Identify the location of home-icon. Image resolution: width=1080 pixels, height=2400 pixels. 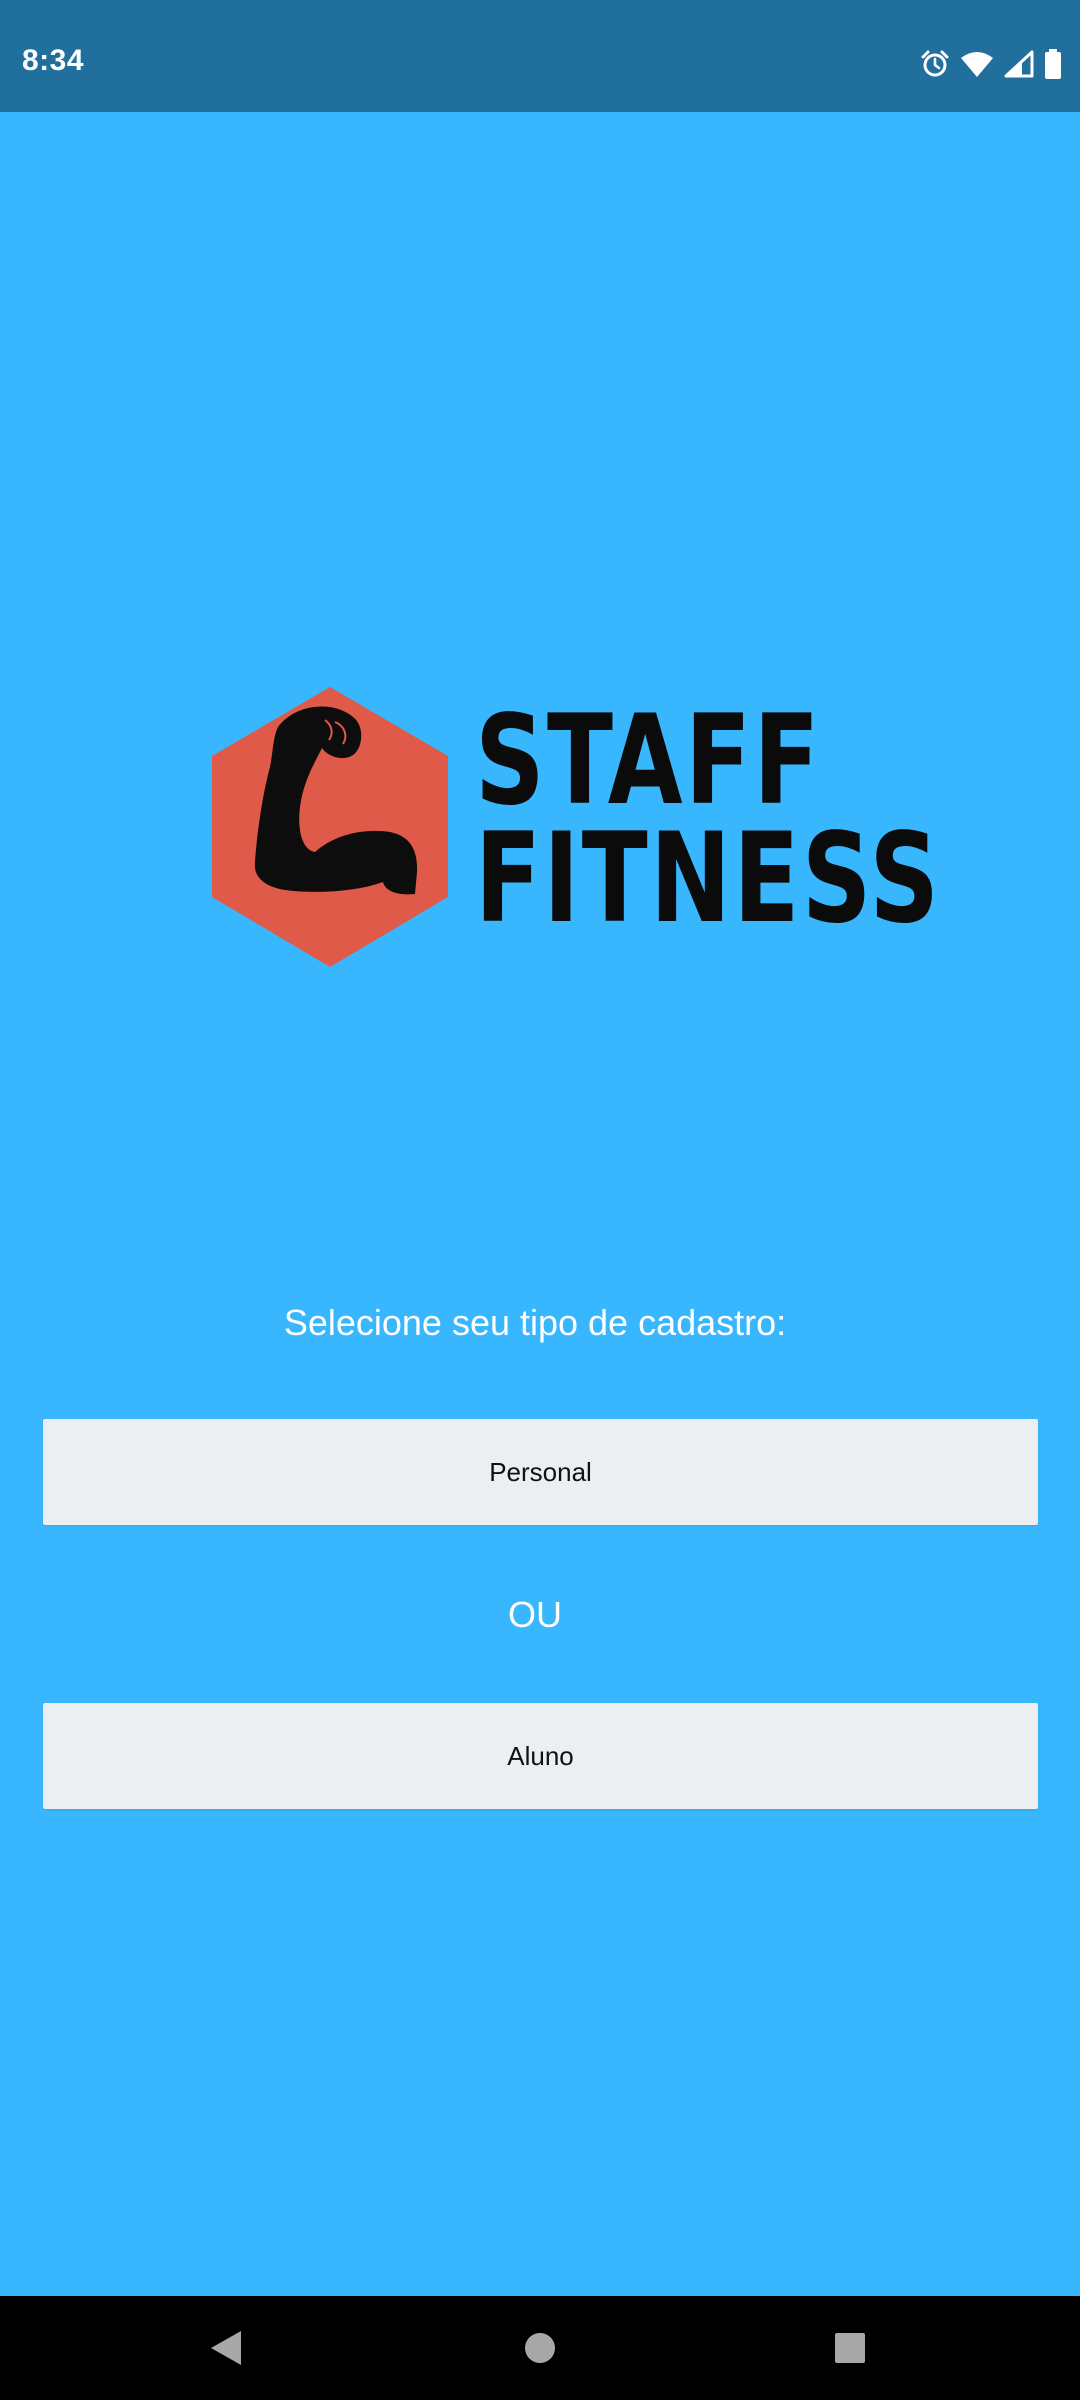
(540, 2348).